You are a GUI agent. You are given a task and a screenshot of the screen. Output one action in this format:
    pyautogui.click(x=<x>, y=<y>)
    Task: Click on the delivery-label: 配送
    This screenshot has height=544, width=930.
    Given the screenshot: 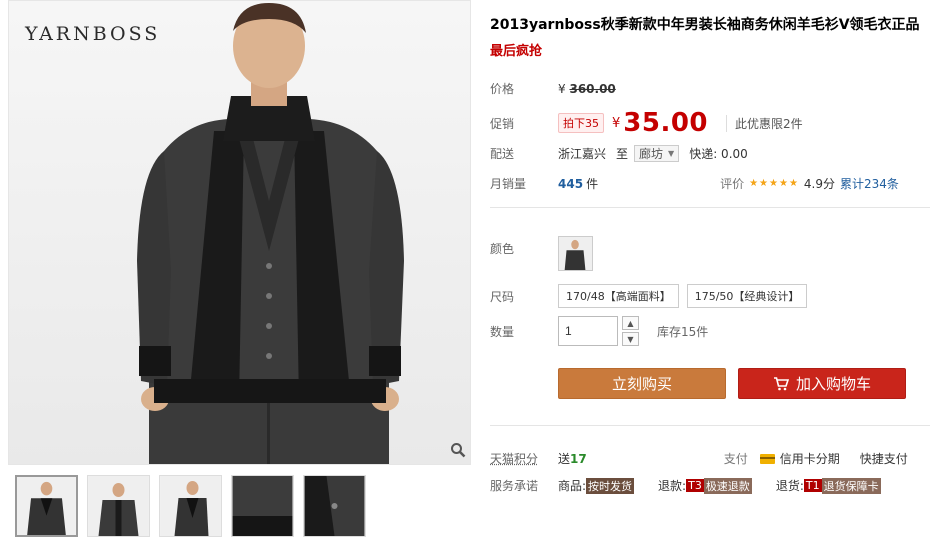 What is the action you would take?
    pyautogui.click(x=502, y=154)
    